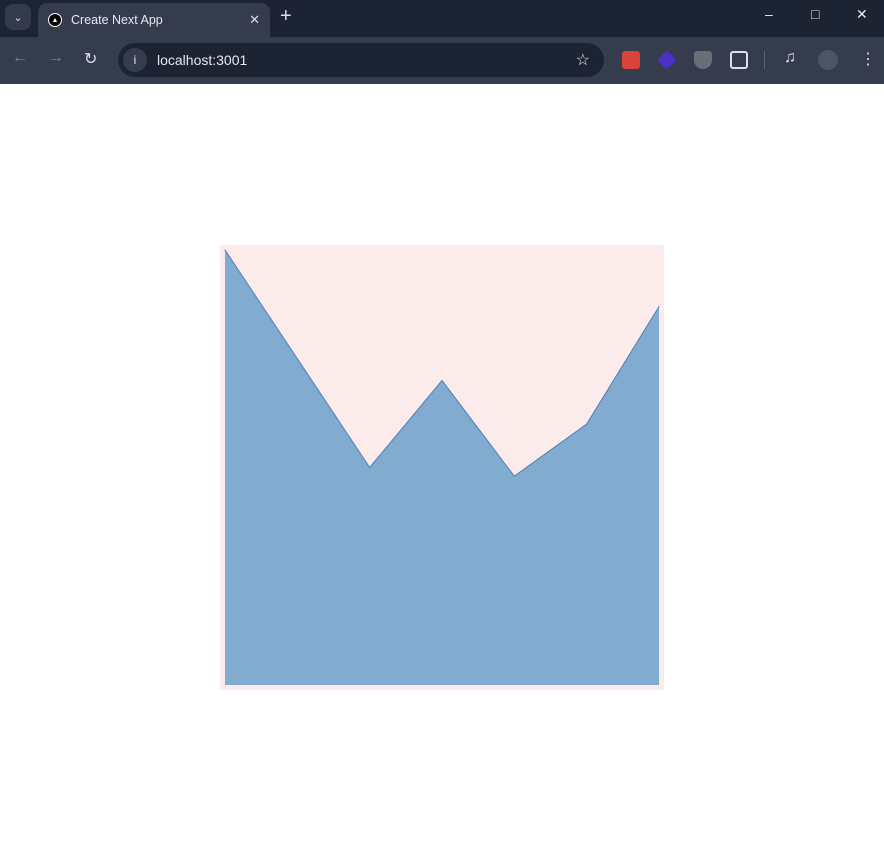 Image resolution: width=884 pixels, height=846 pixels. I want to click on close-window-button: ✕, so click(862, 14).